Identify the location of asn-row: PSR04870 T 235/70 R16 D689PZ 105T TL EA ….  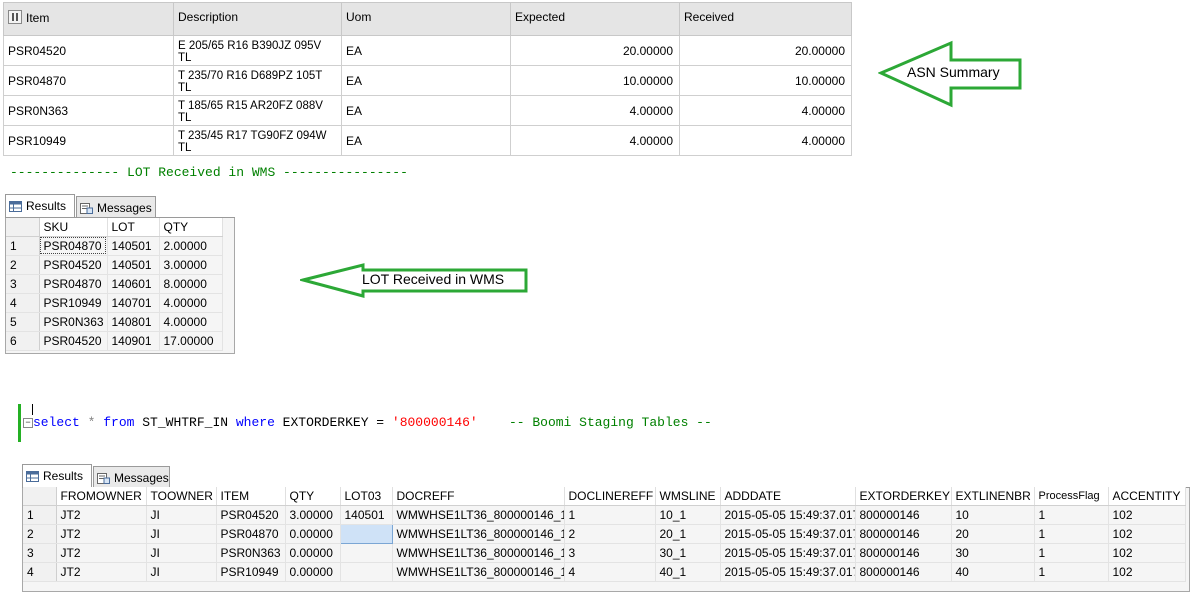
(427, 80).